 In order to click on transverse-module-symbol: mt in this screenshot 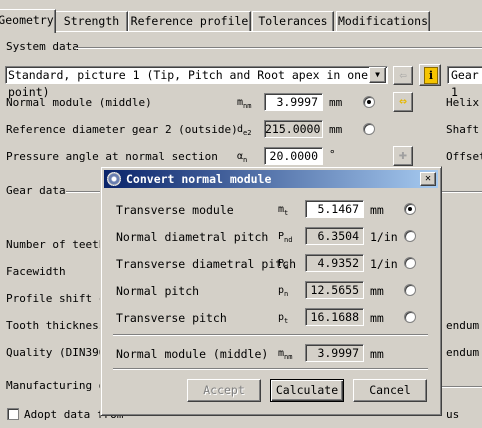, I will do `click(283, 210)`.